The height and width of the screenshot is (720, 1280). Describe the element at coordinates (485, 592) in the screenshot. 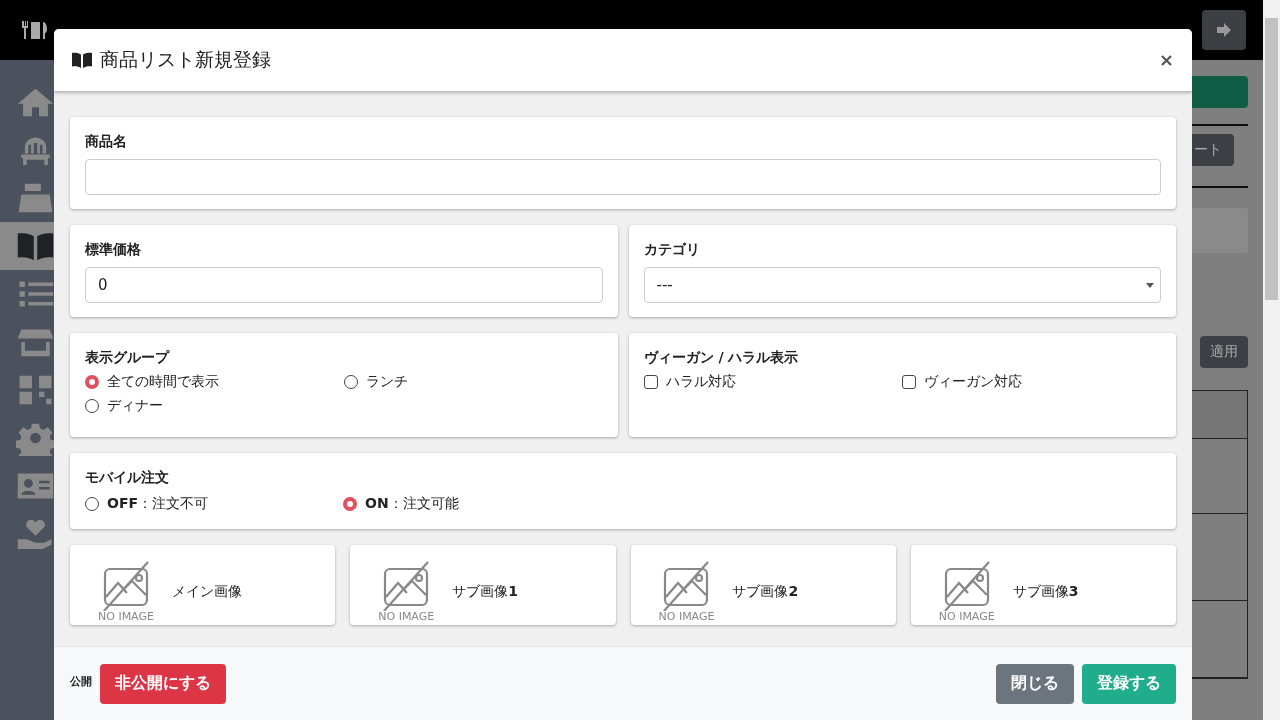

I see `image-label: サブ画像1` at that location.